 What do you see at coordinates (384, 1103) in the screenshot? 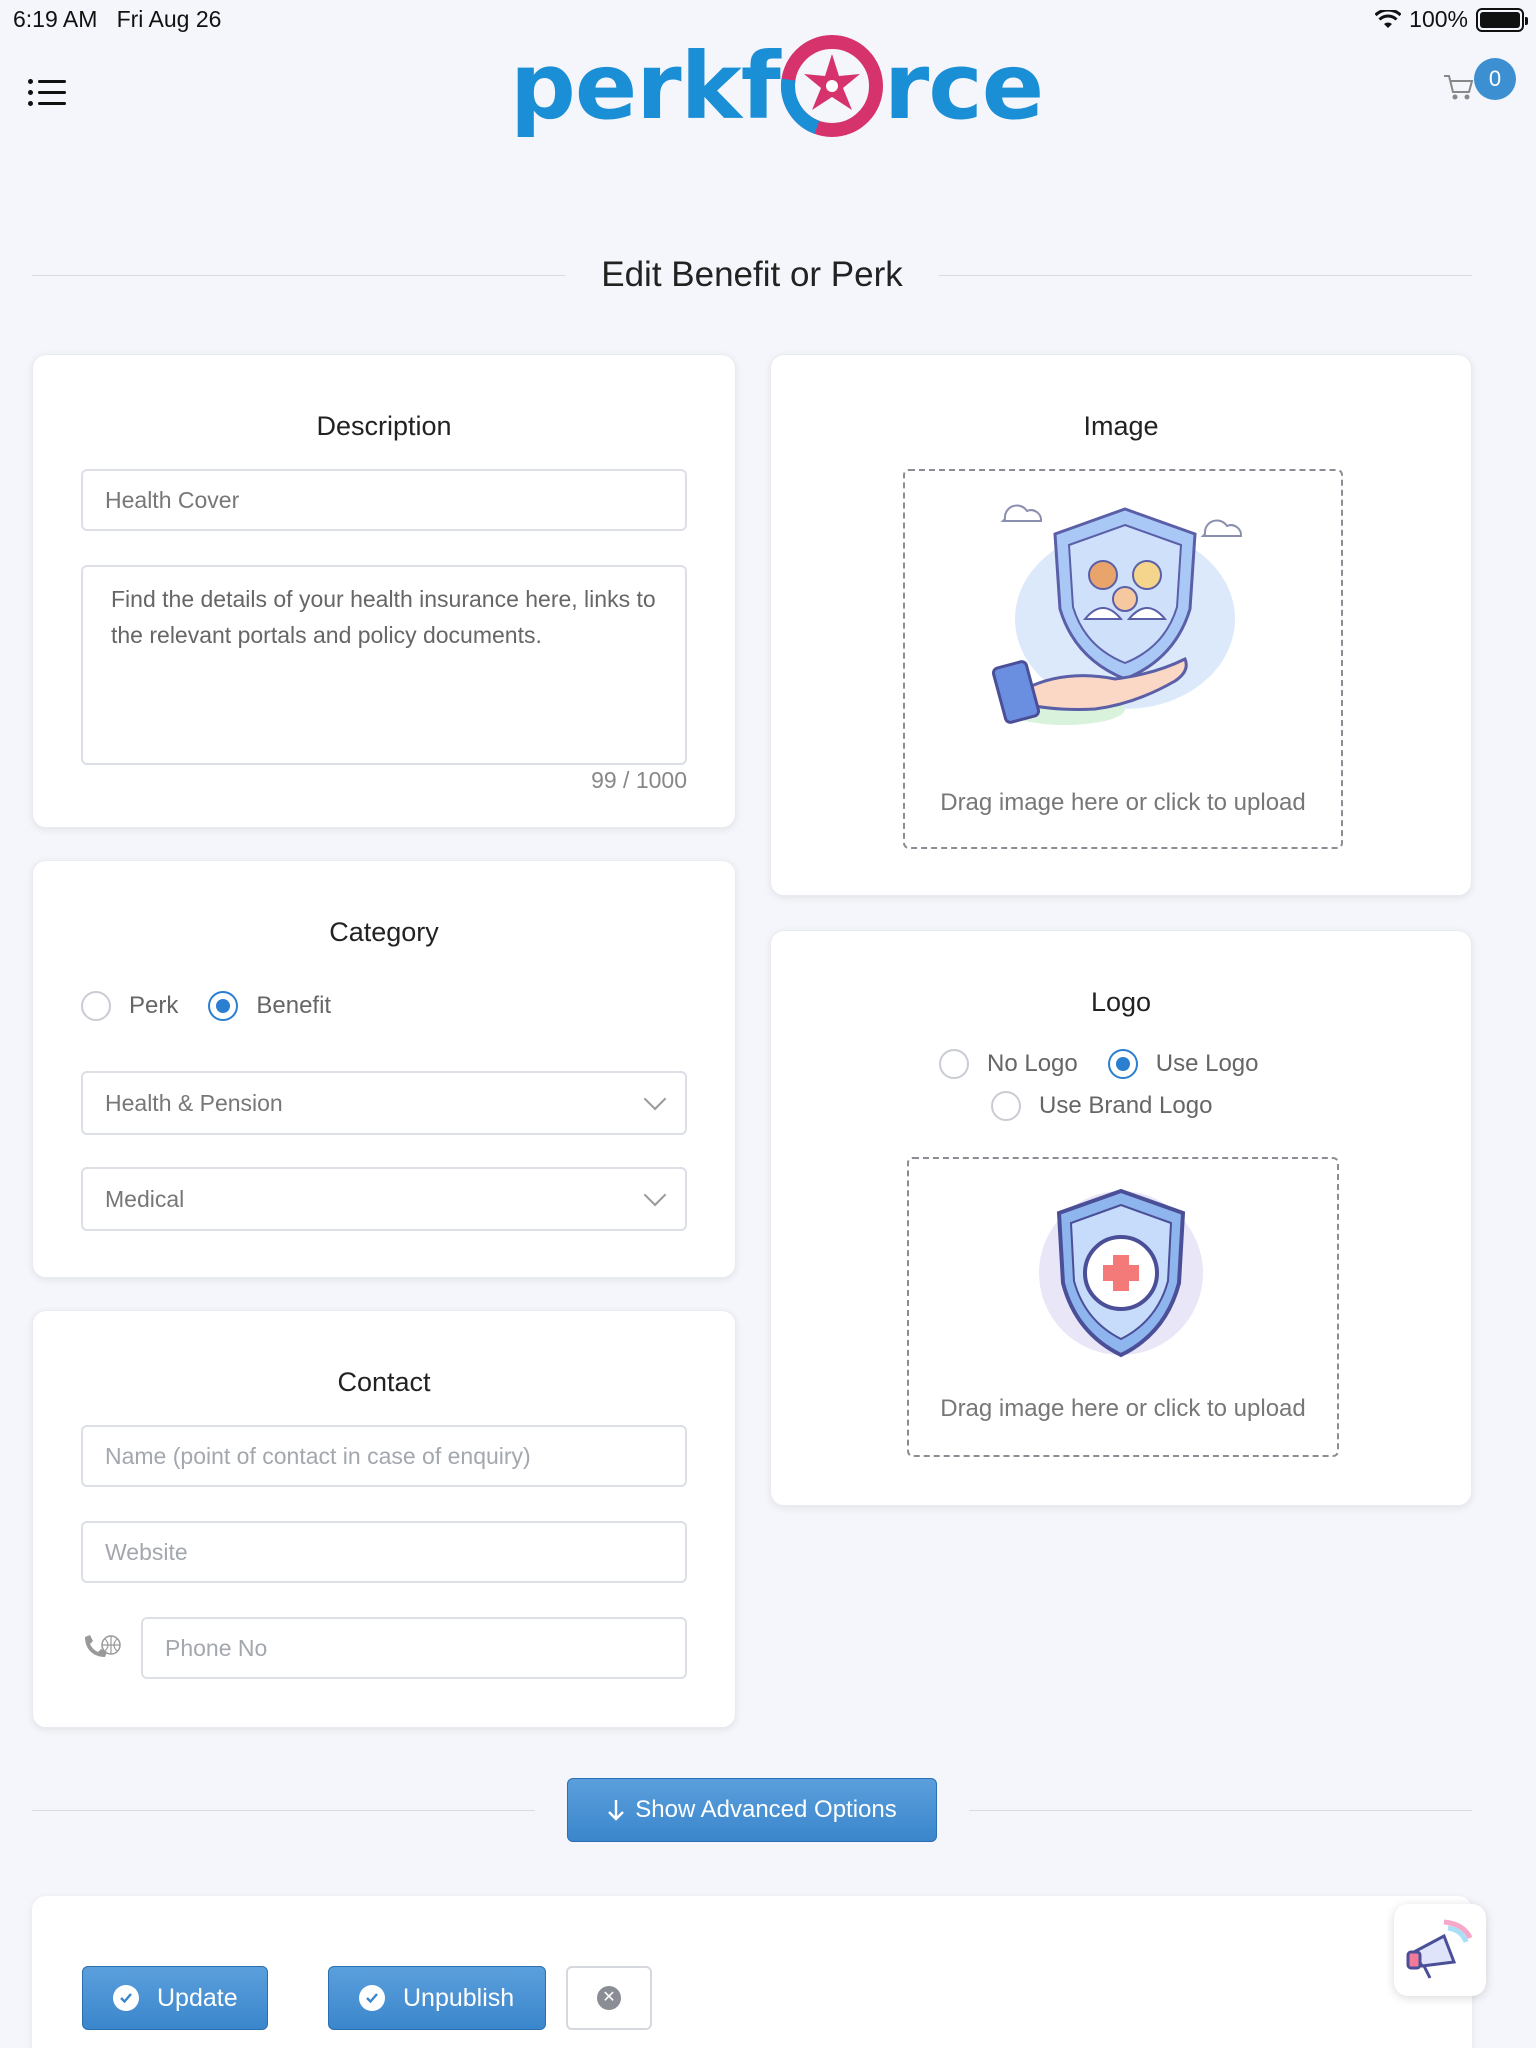
I see `category-select: Health & Pension` at bounding box center [384, 1103].